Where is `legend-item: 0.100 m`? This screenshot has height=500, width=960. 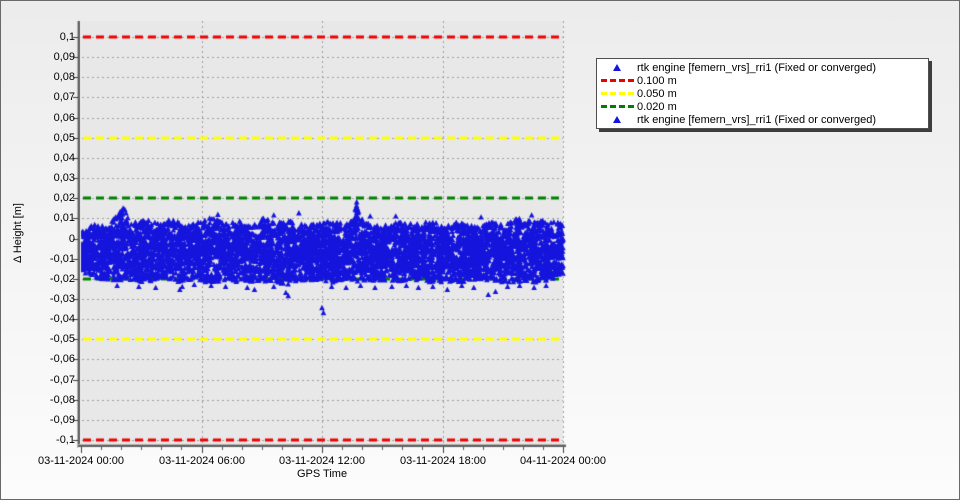
legend-item: 0.100 m is located at coordinates (762, 80).